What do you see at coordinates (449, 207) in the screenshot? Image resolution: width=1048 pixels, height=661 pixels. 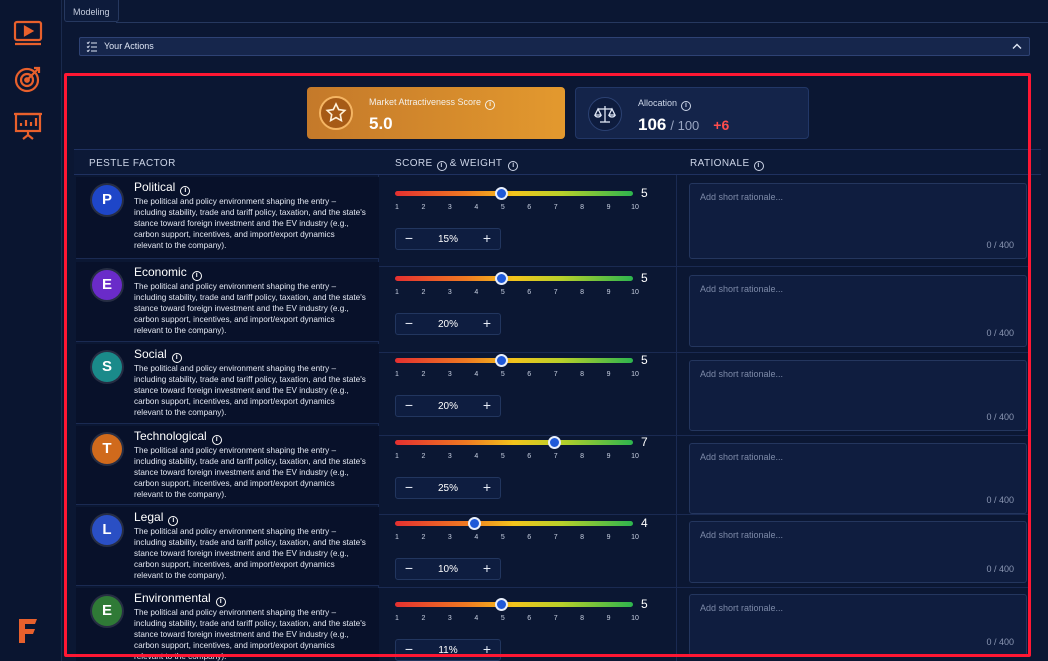 I see `tick-label: 3` at bounding box center [449, 207].